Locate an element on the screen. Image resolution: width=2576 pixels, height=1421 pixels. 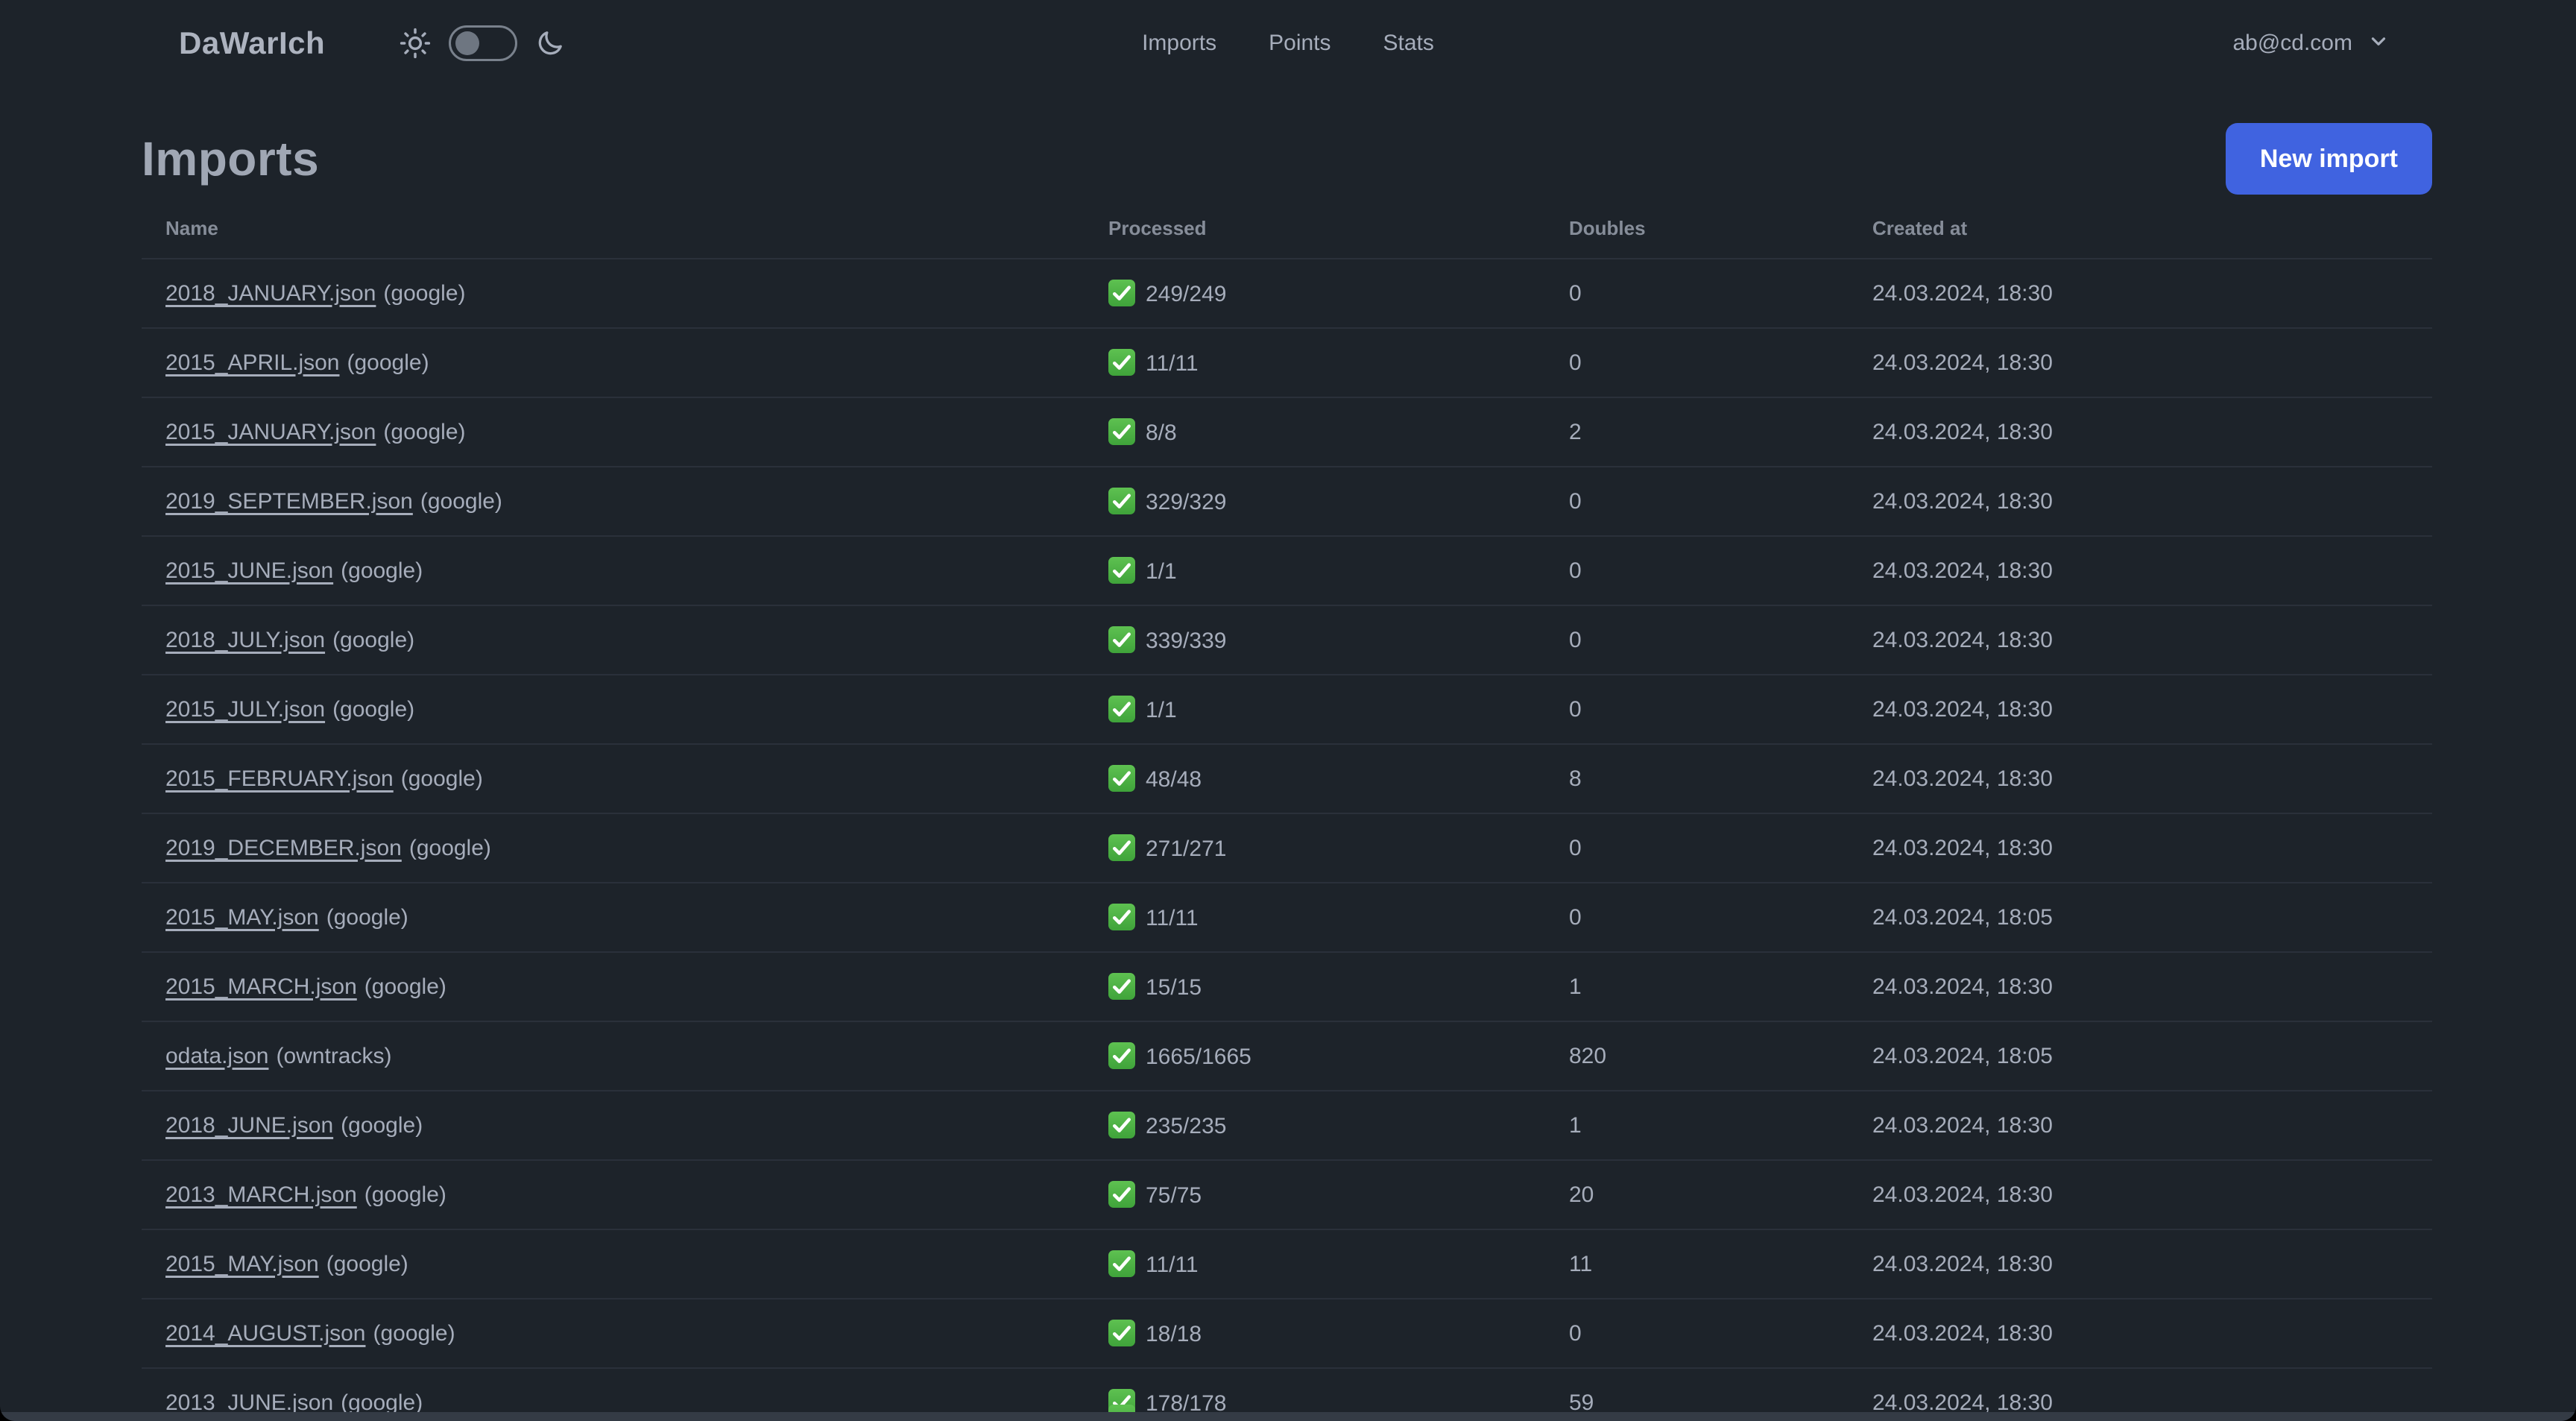
file-link: 2014_AUGUST.json is located at coordinates (265, 1333).